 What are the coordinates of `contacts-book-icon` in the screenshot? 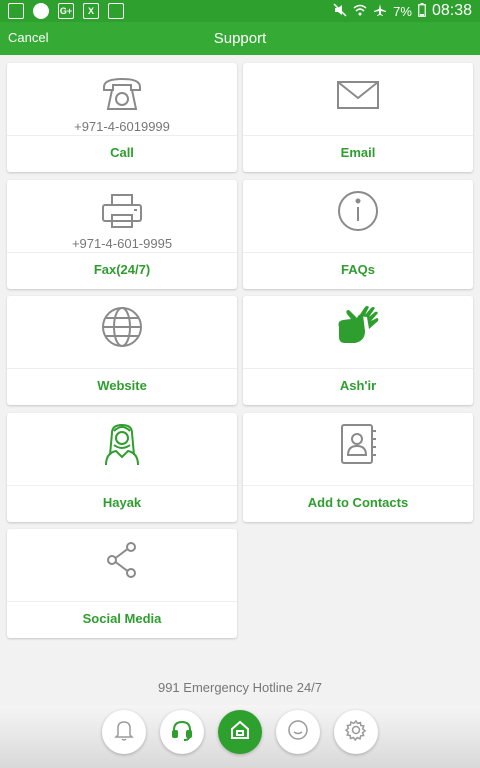 It's located at (358, 444).